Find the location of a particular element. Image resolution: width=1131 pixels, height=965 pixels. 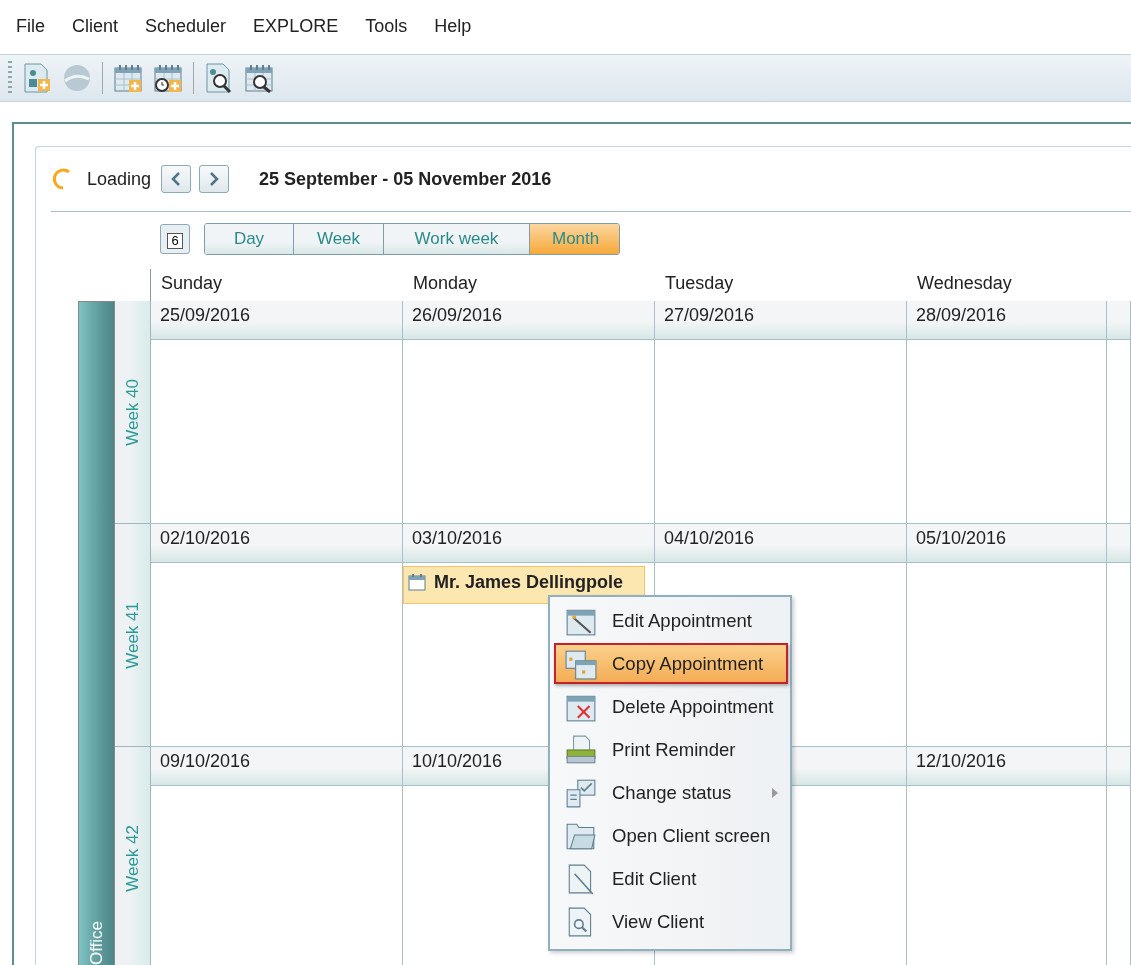

find-appointment-icon is located at coordinates (259, 78).